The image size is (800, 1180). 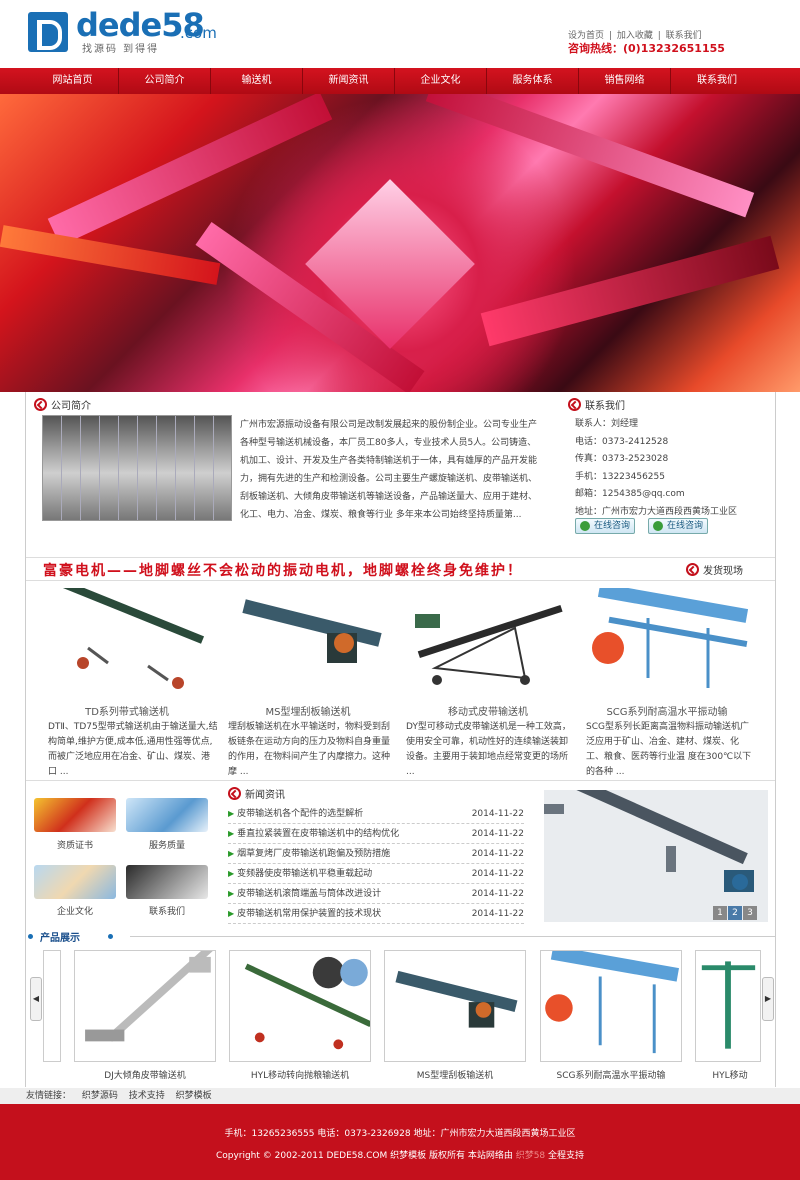 I want to click on news-item: ▶ 烟草复烤厂皮带输送机跑偏及预防措施 2014-11-22, so click(x=376, y=854).